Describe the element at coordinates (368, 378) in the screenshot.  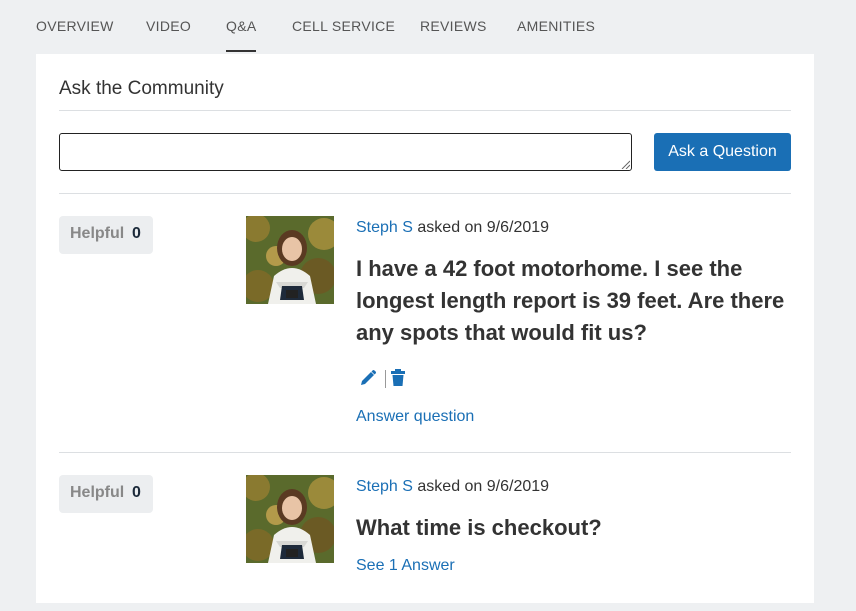
I see `pencil-icon` at that location.